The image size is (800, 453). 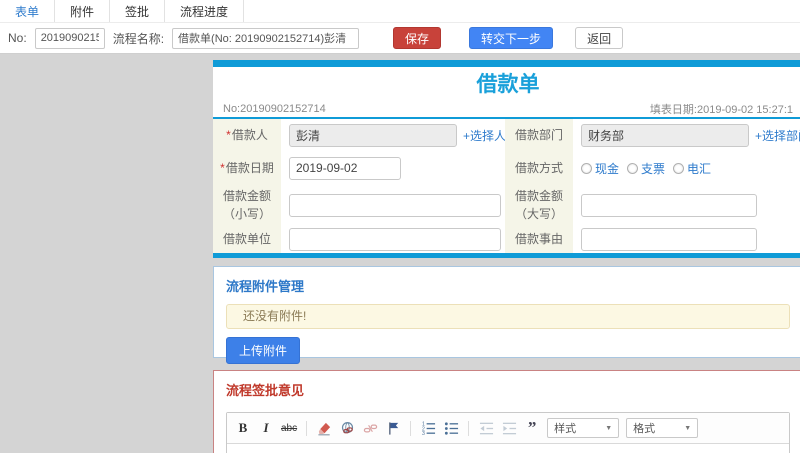 I want to click on tab-progress: 流程进度, so click(x=205, y=11).